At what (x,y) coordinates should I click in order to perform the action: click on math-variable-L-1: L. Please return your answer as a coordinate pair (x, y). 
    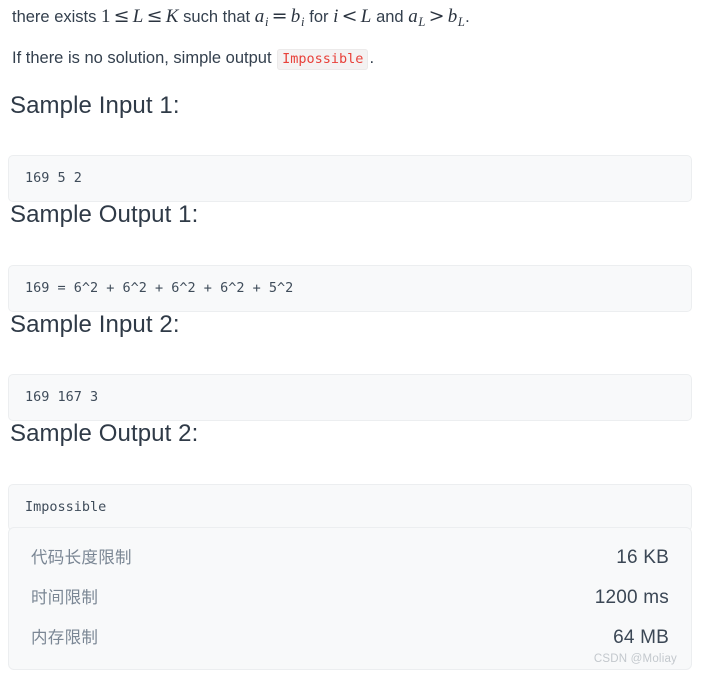
    Looking at the image, I should click on (138, 16).